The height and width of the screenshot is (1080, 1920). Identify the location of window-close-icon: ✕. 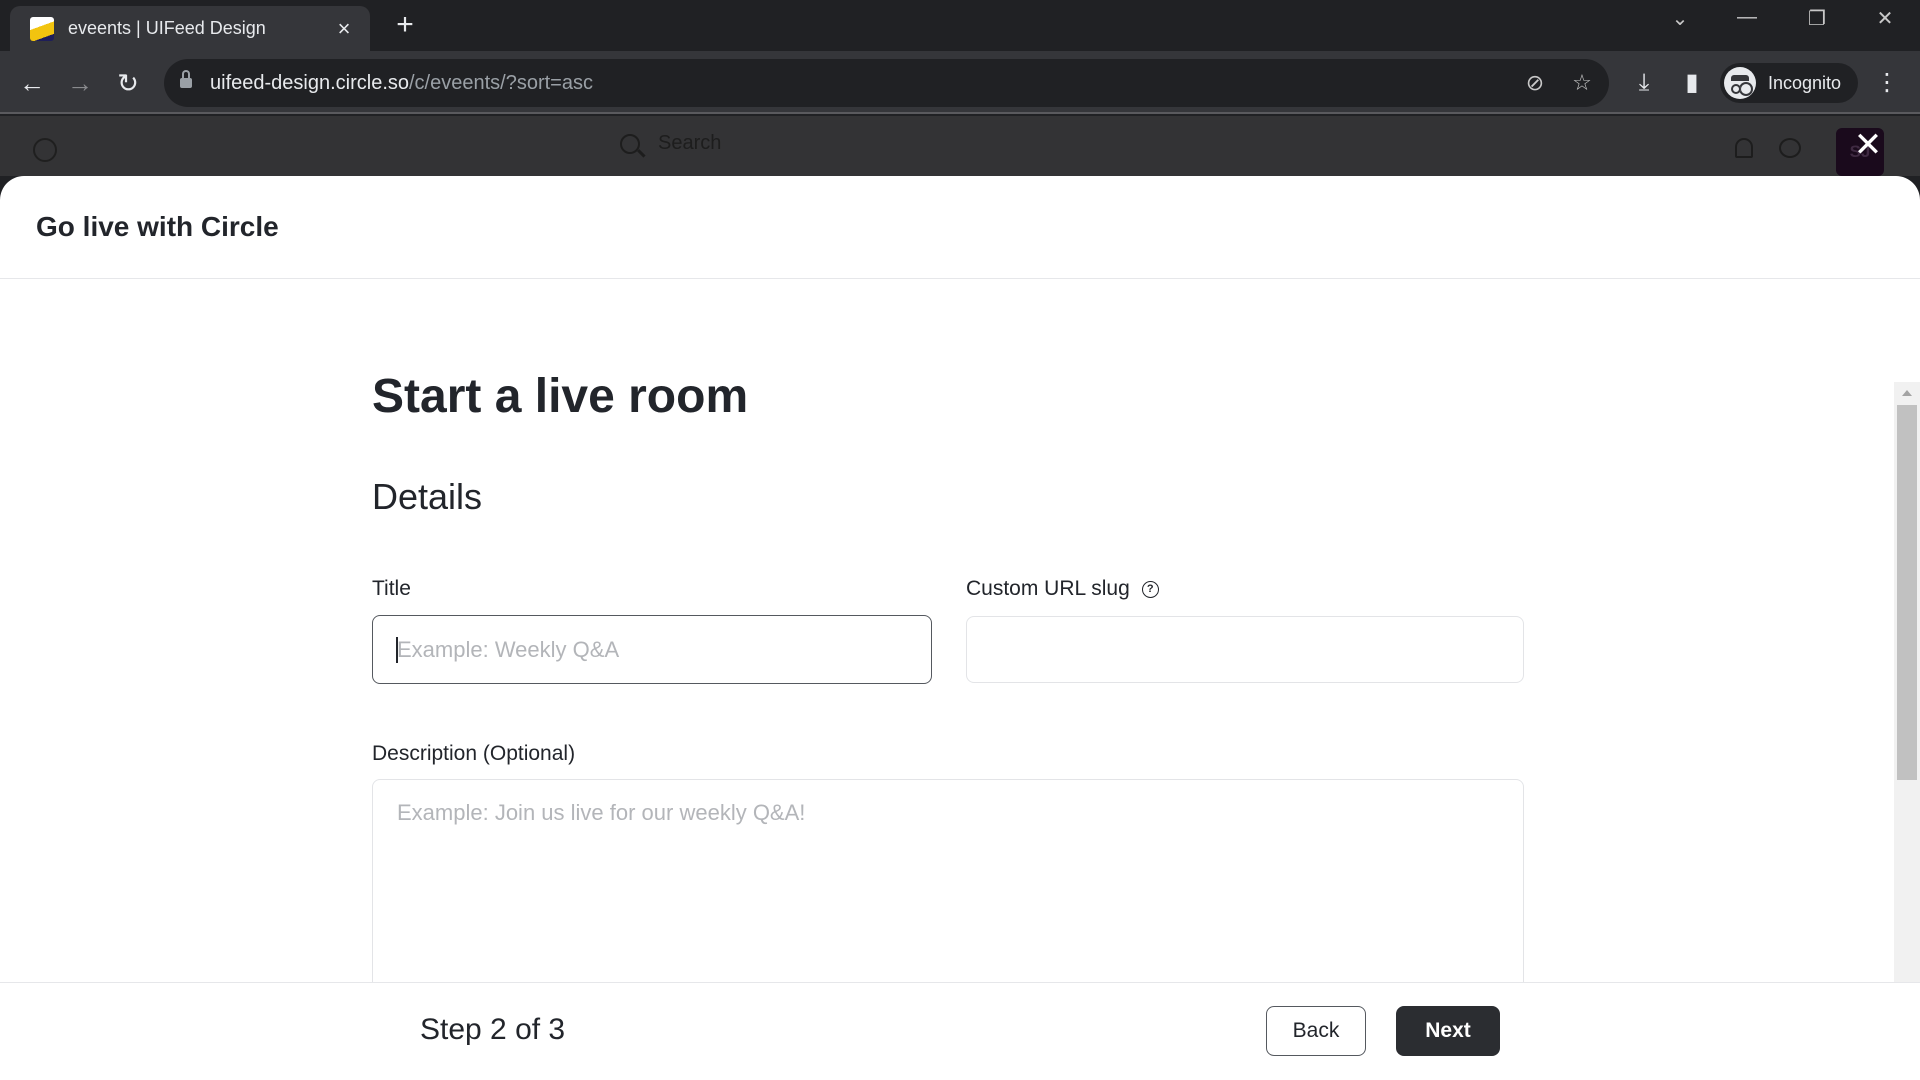
(1885, 18).